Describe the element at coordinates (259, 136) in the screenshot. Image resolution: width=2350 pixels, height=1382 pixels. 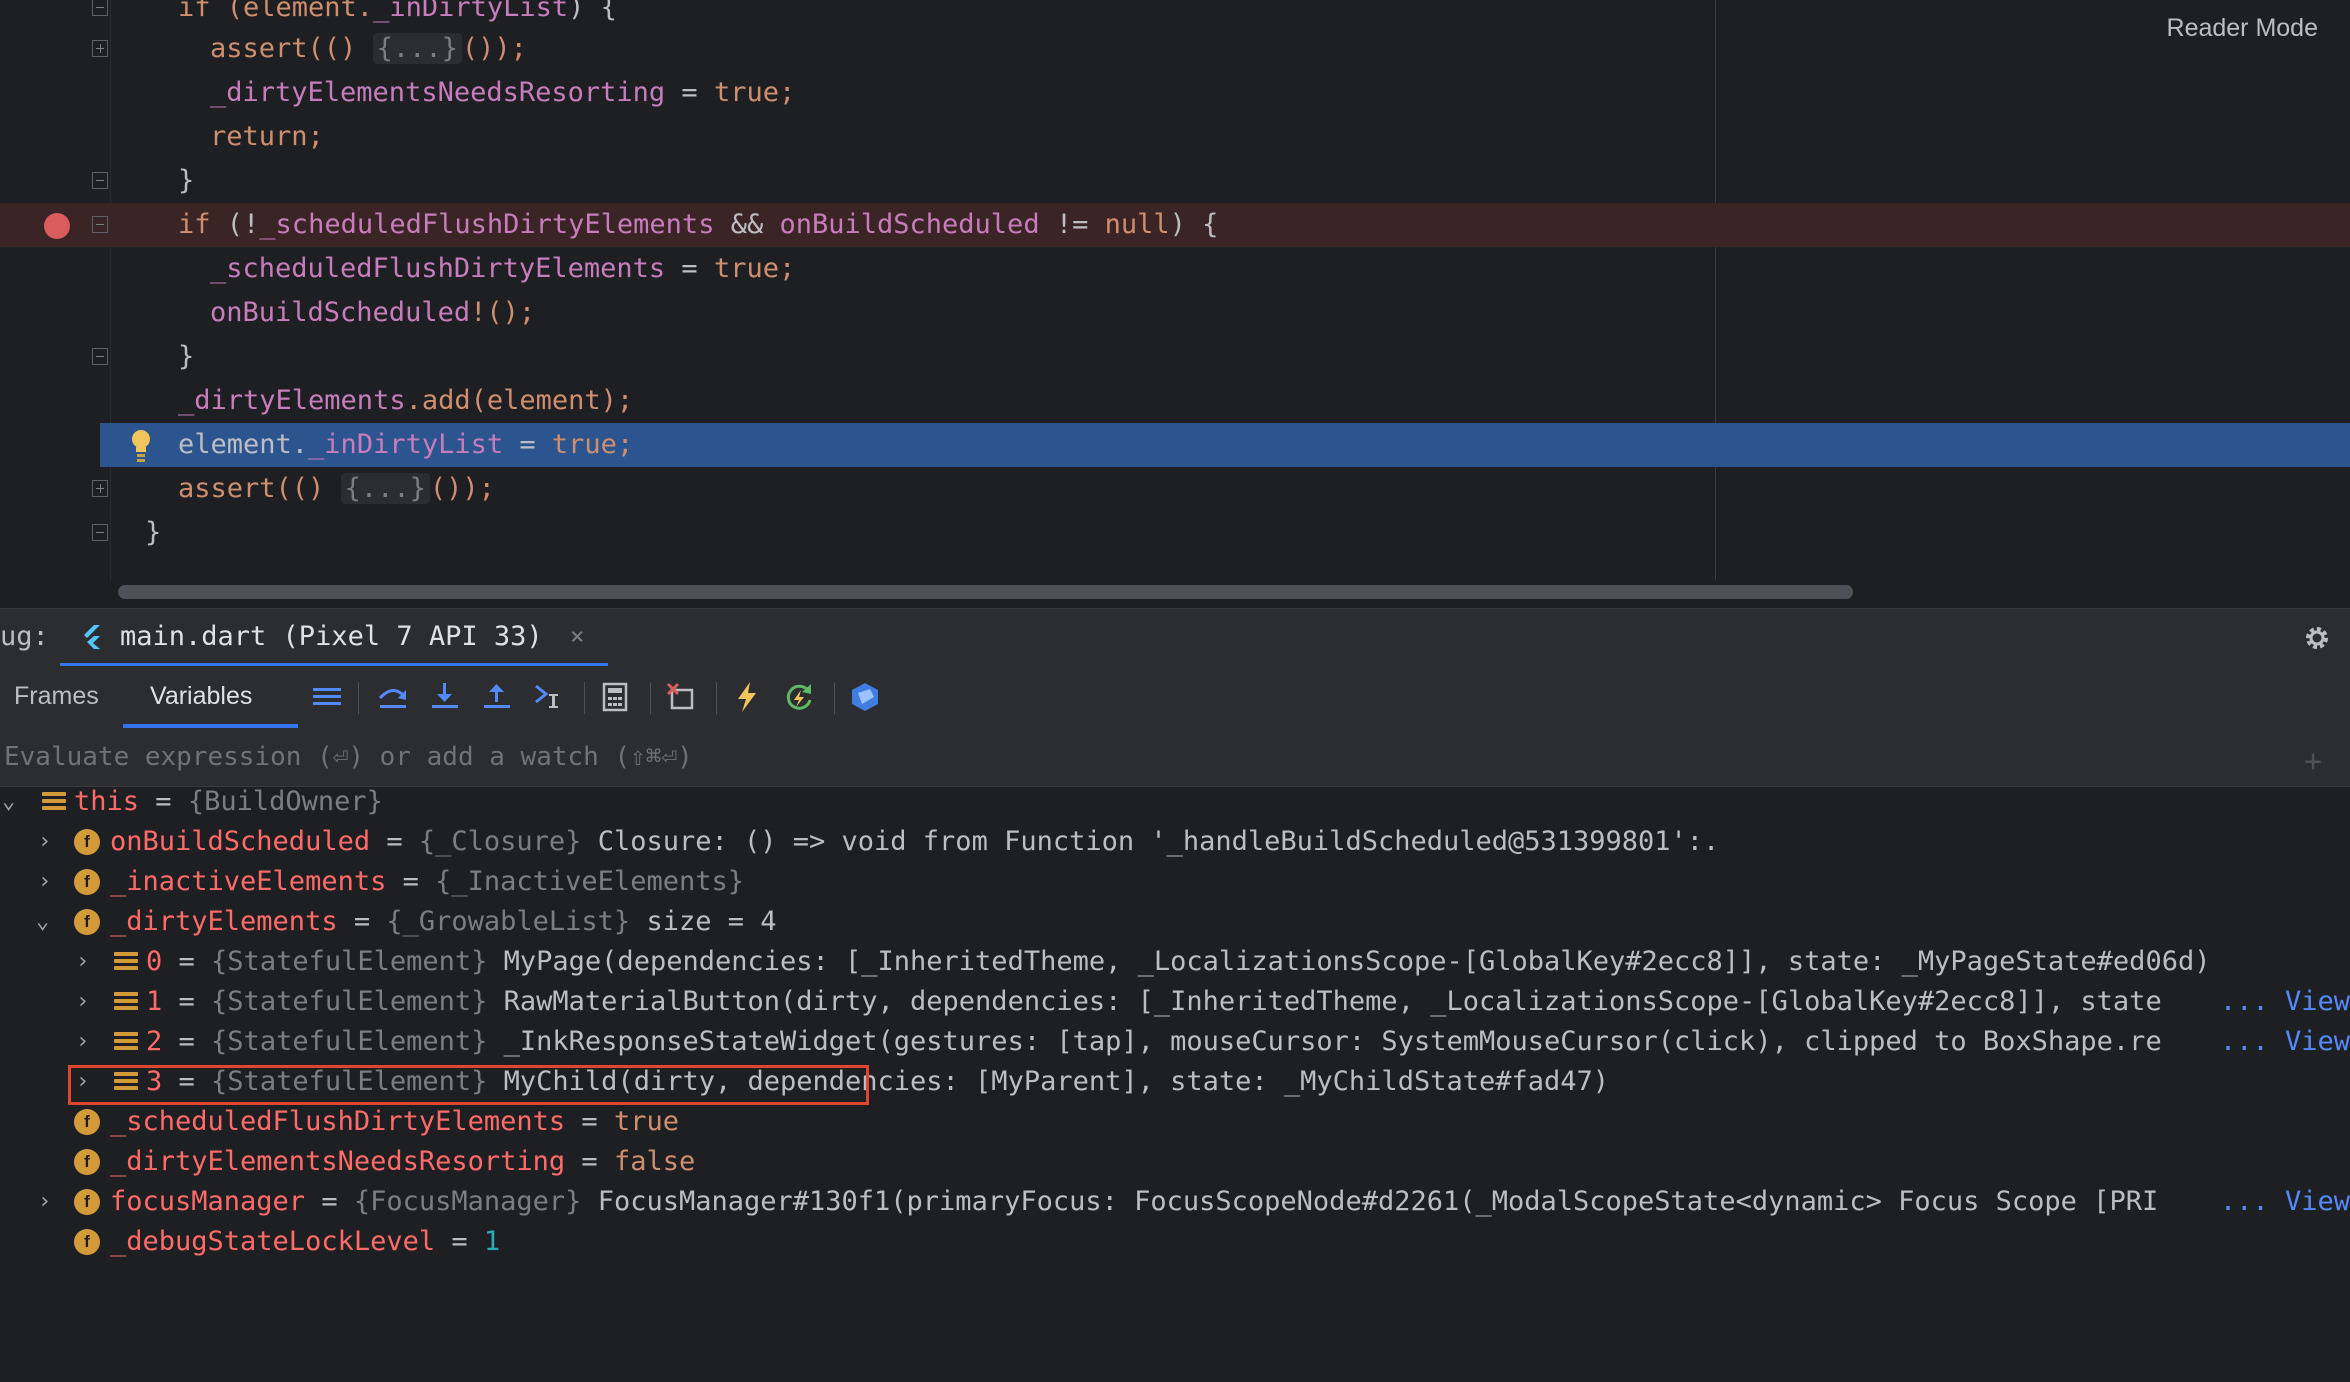
I see `code-token: return` at that location.